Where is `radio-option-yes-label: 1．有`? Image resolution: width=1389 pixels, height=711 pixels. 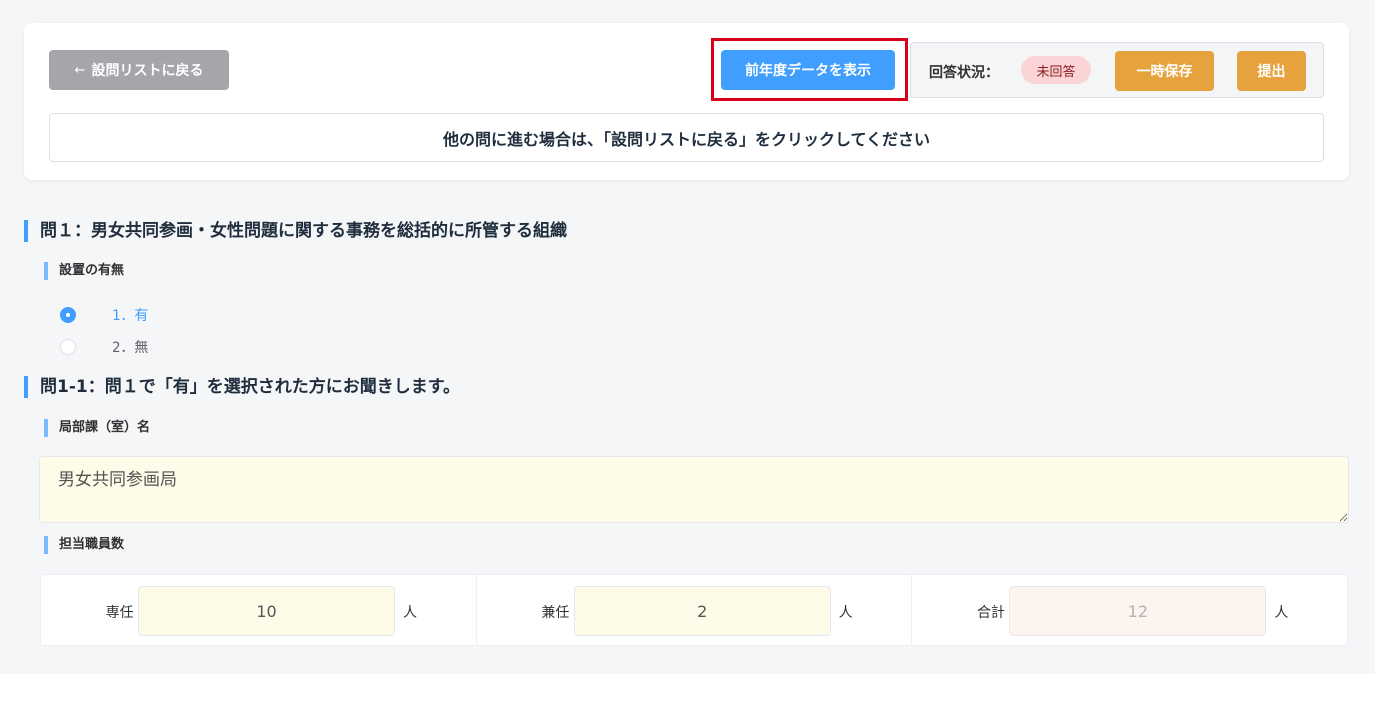 radio-option-yes-label: 1．有 is located at coordinates (130, 316).